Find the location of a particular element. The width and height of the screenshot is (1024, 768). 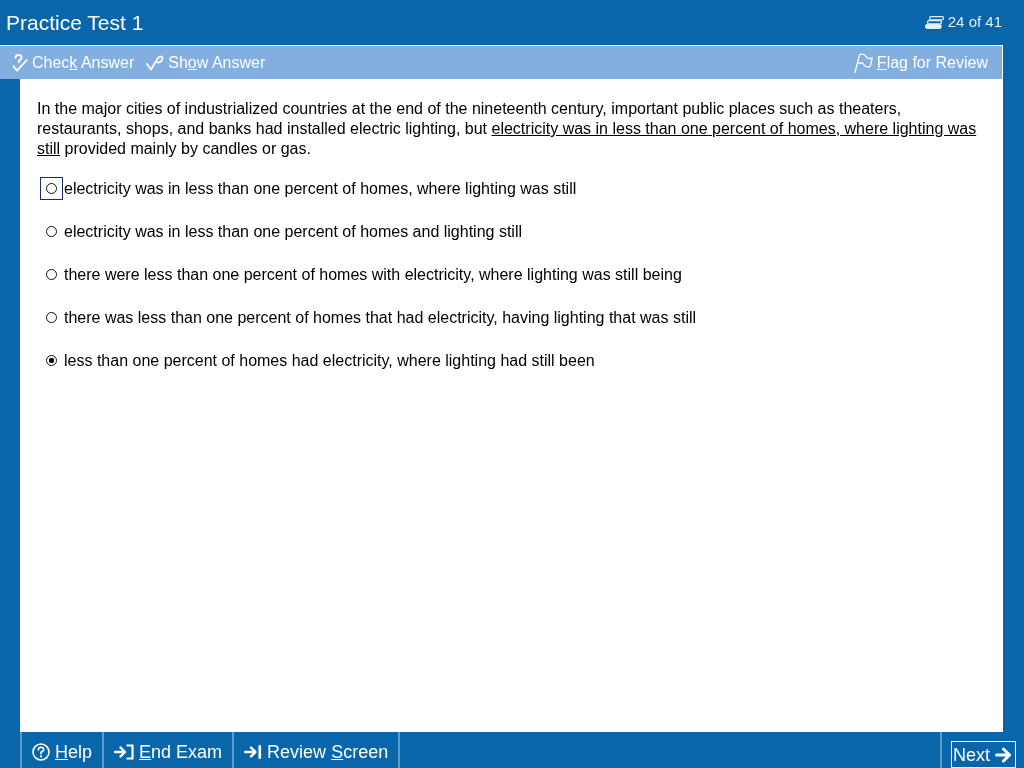

right-arrow-icon is located at coordinates (1004, 754).